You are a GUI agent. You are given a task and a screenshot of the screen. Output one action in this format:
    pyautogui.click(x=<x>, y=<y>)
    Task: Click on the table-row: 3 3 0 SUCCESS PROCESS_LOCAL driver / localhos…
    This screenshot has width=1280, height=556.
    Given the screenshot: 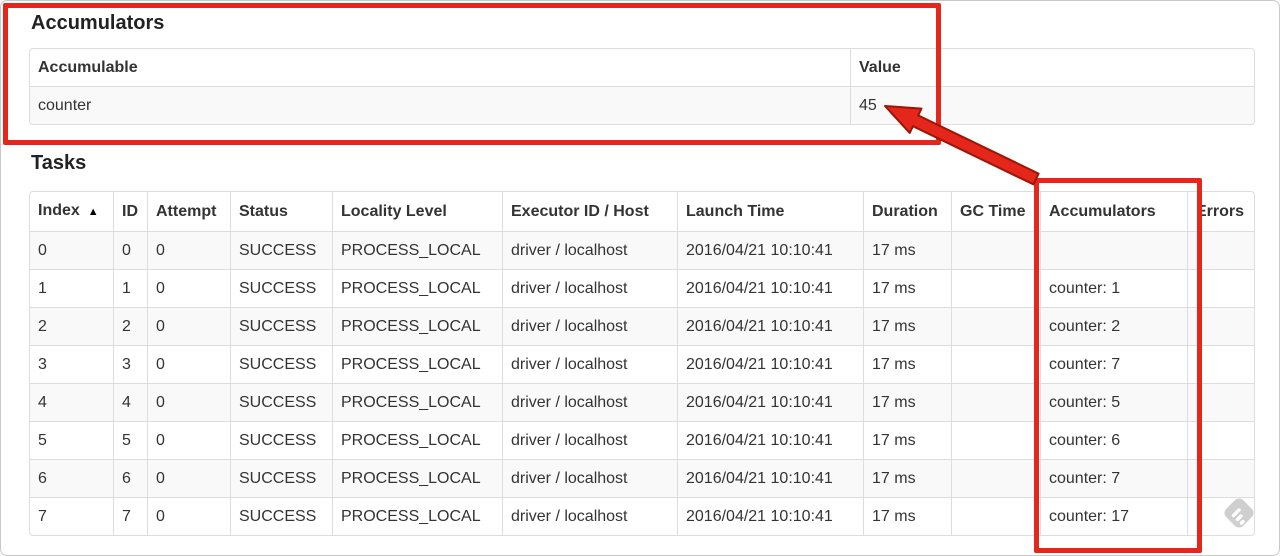 What is the action you would take?
    pyautogui.click(x=642, y=364)
    